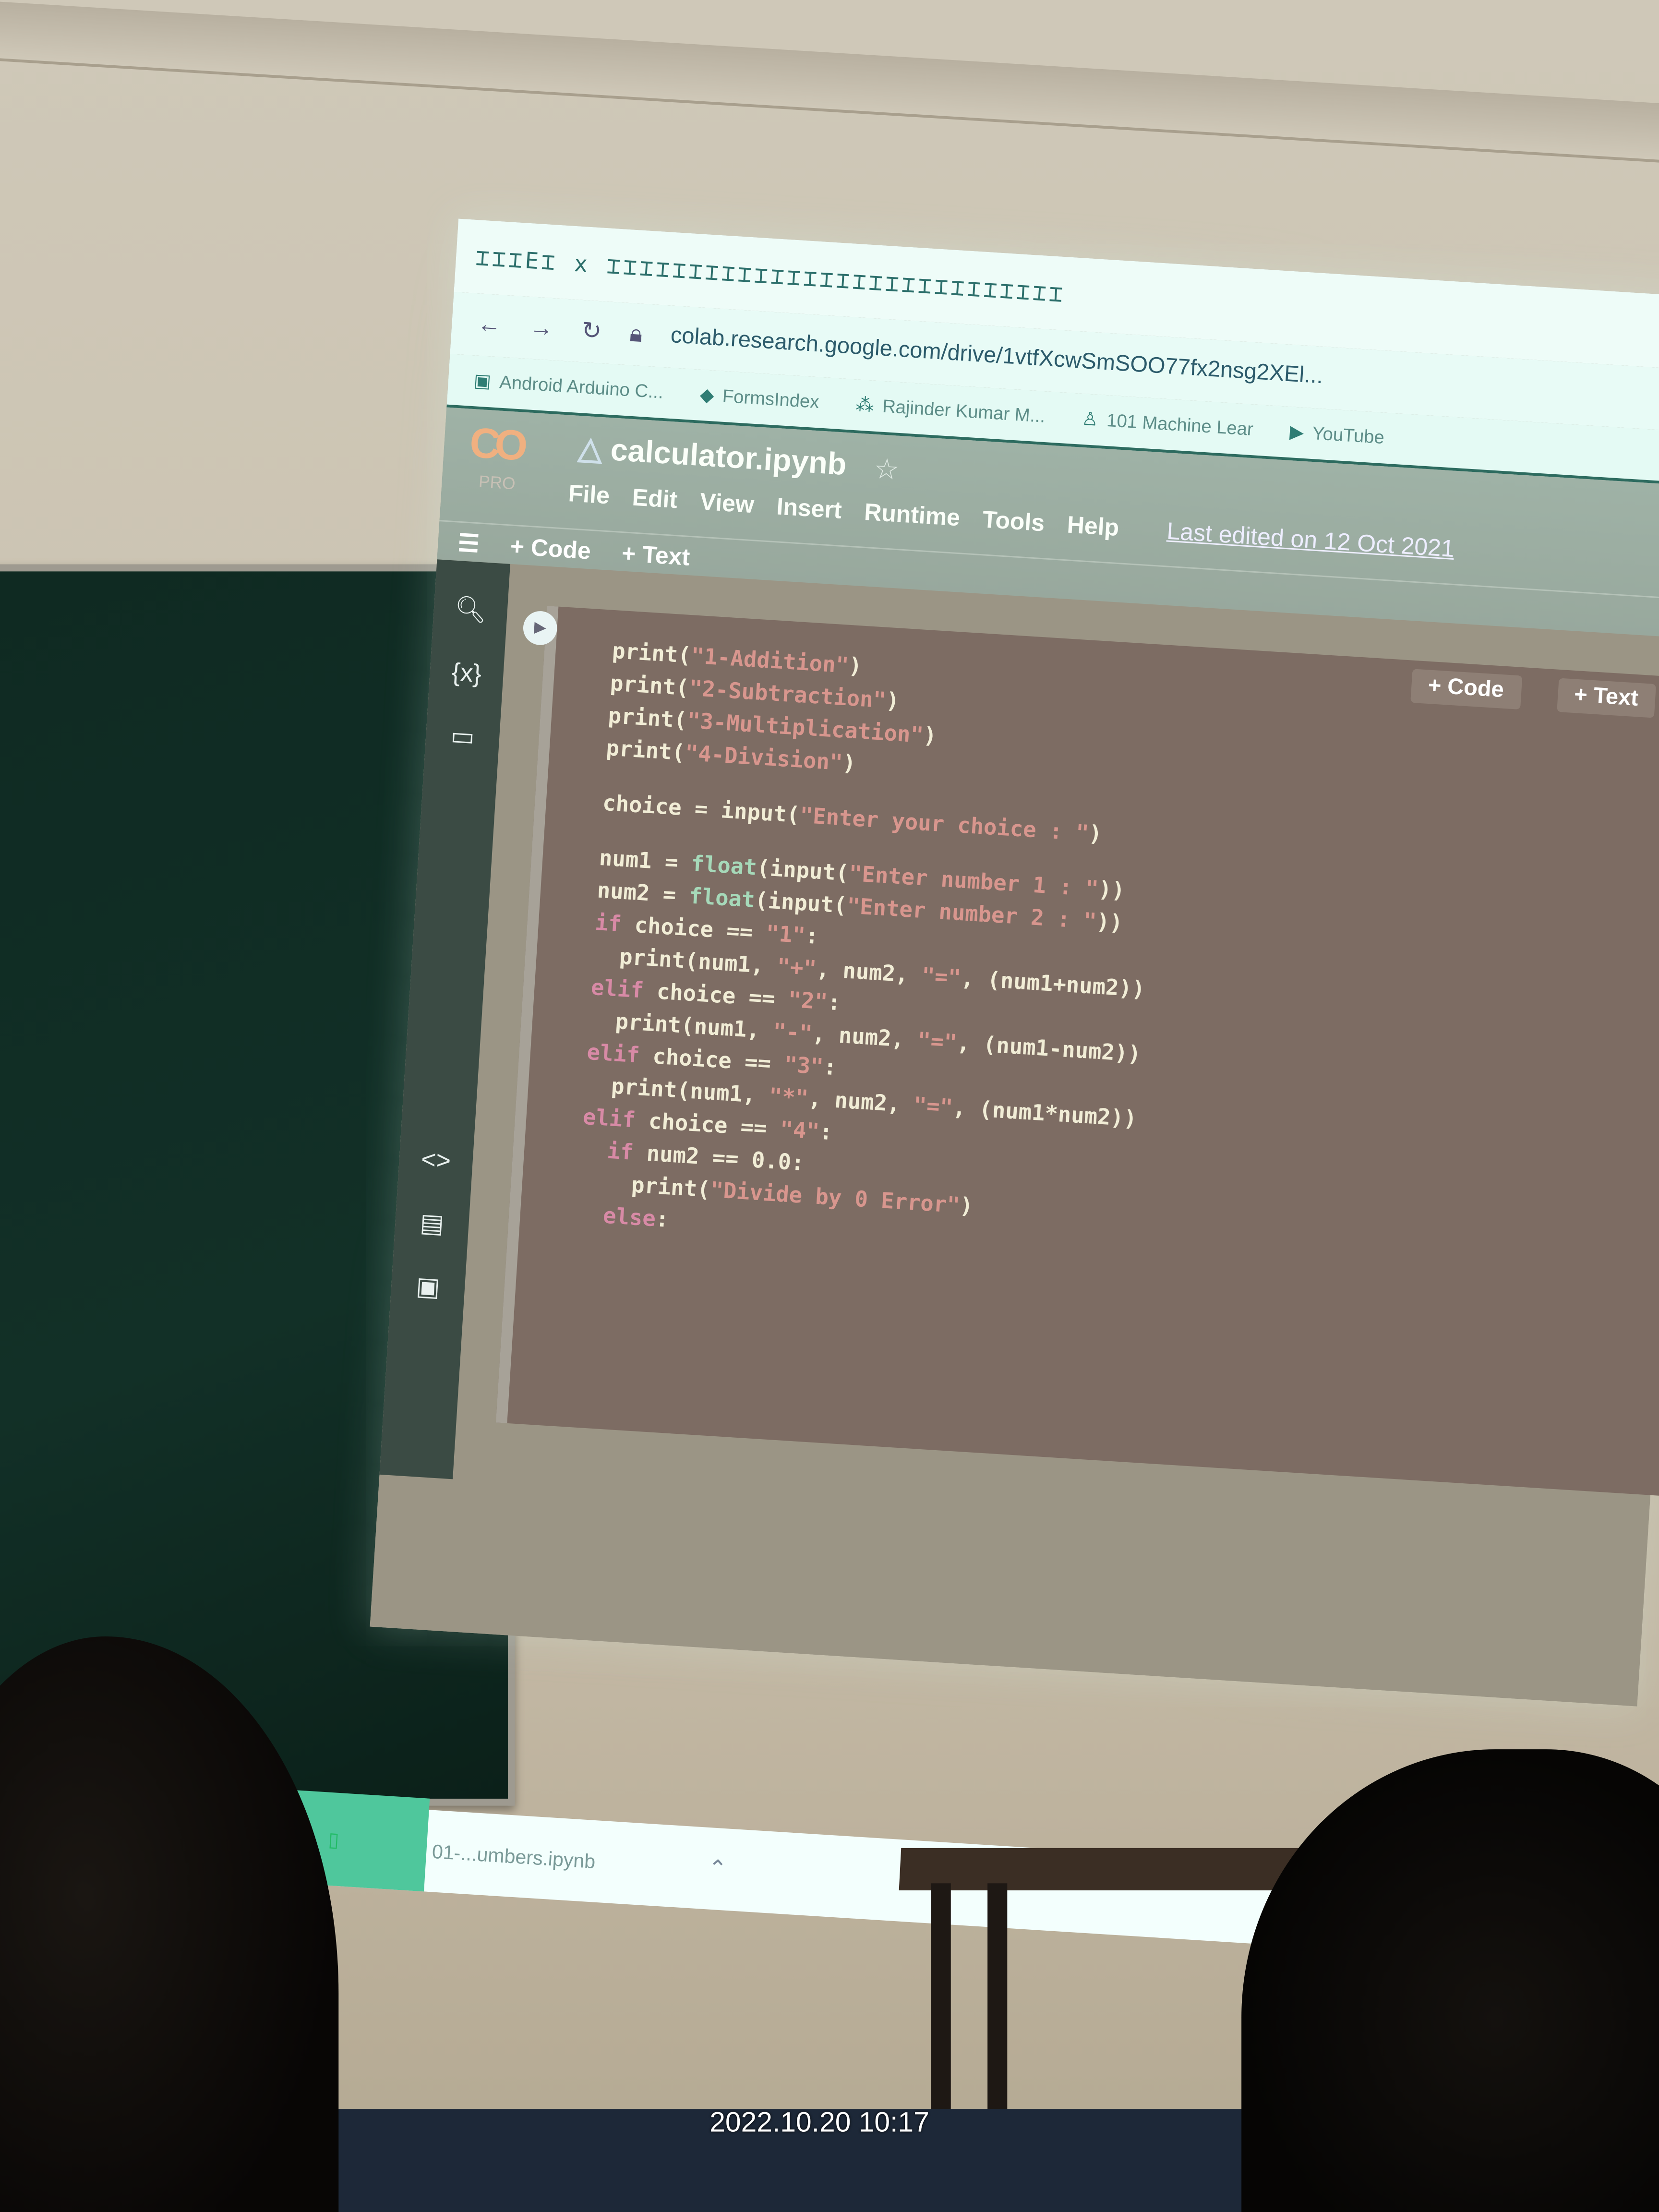 The width and height of the screenshot is (1659, 2212). What do you see at coordinates (1534, 693) in the screenshot?
I see `cell-toolbar: + Code + Text` at bounding box center [1534, 693].